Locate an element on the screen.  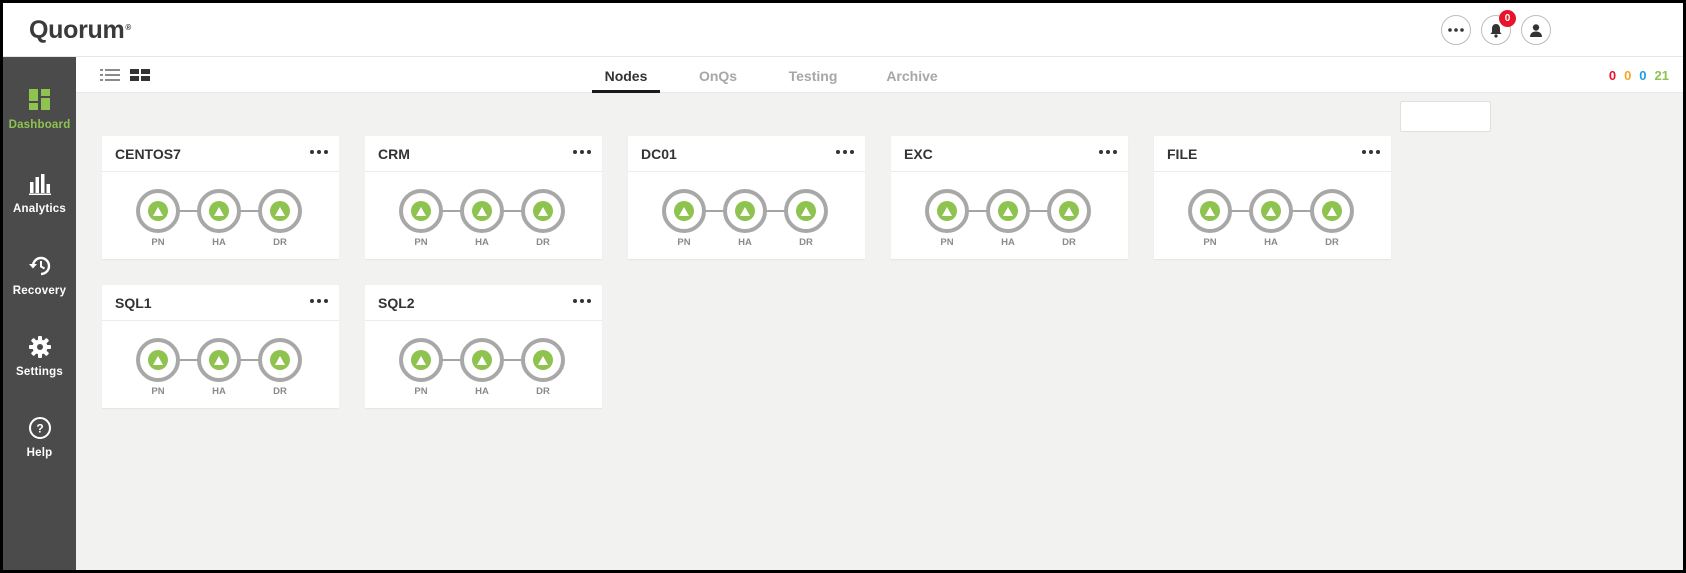
gear-icon is located at coordinates (39, 347).